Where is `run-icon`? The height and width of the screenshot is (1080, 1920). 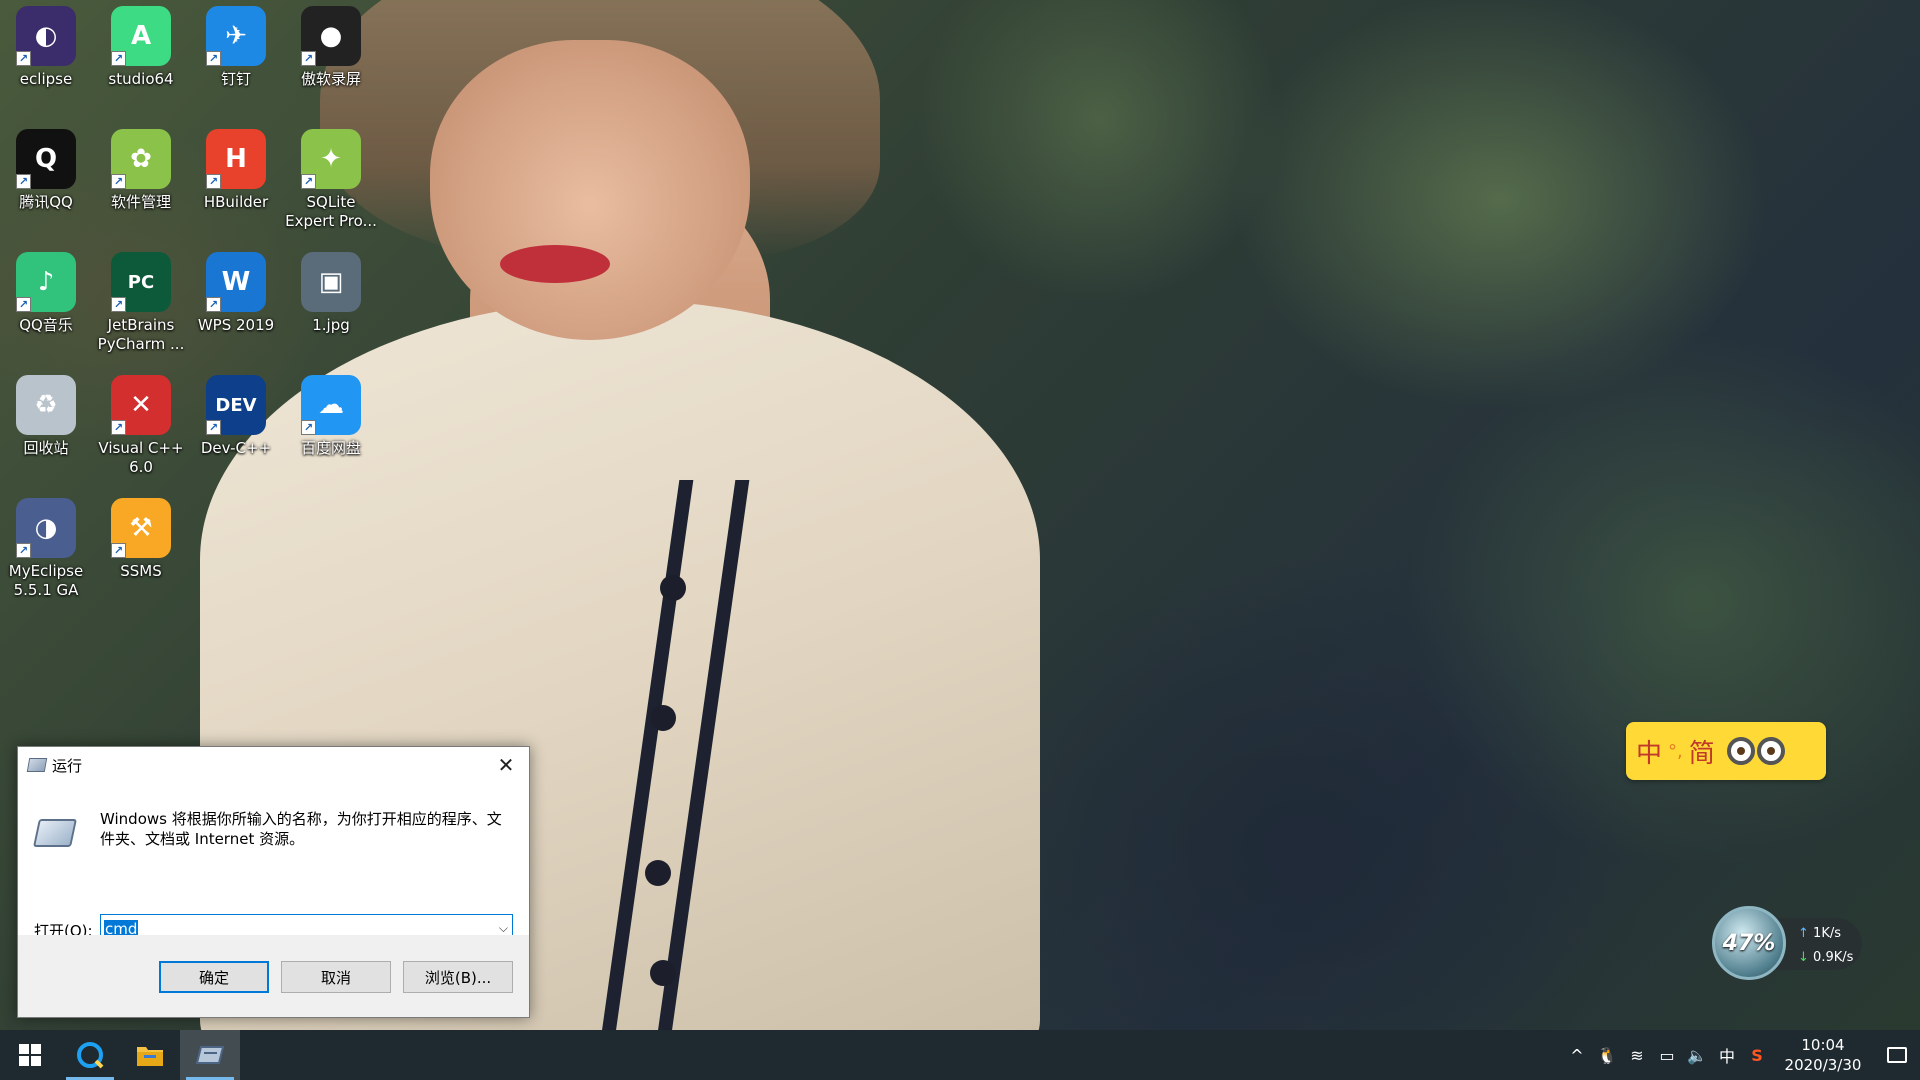
run-icon is located at coordinates (210, 1055).